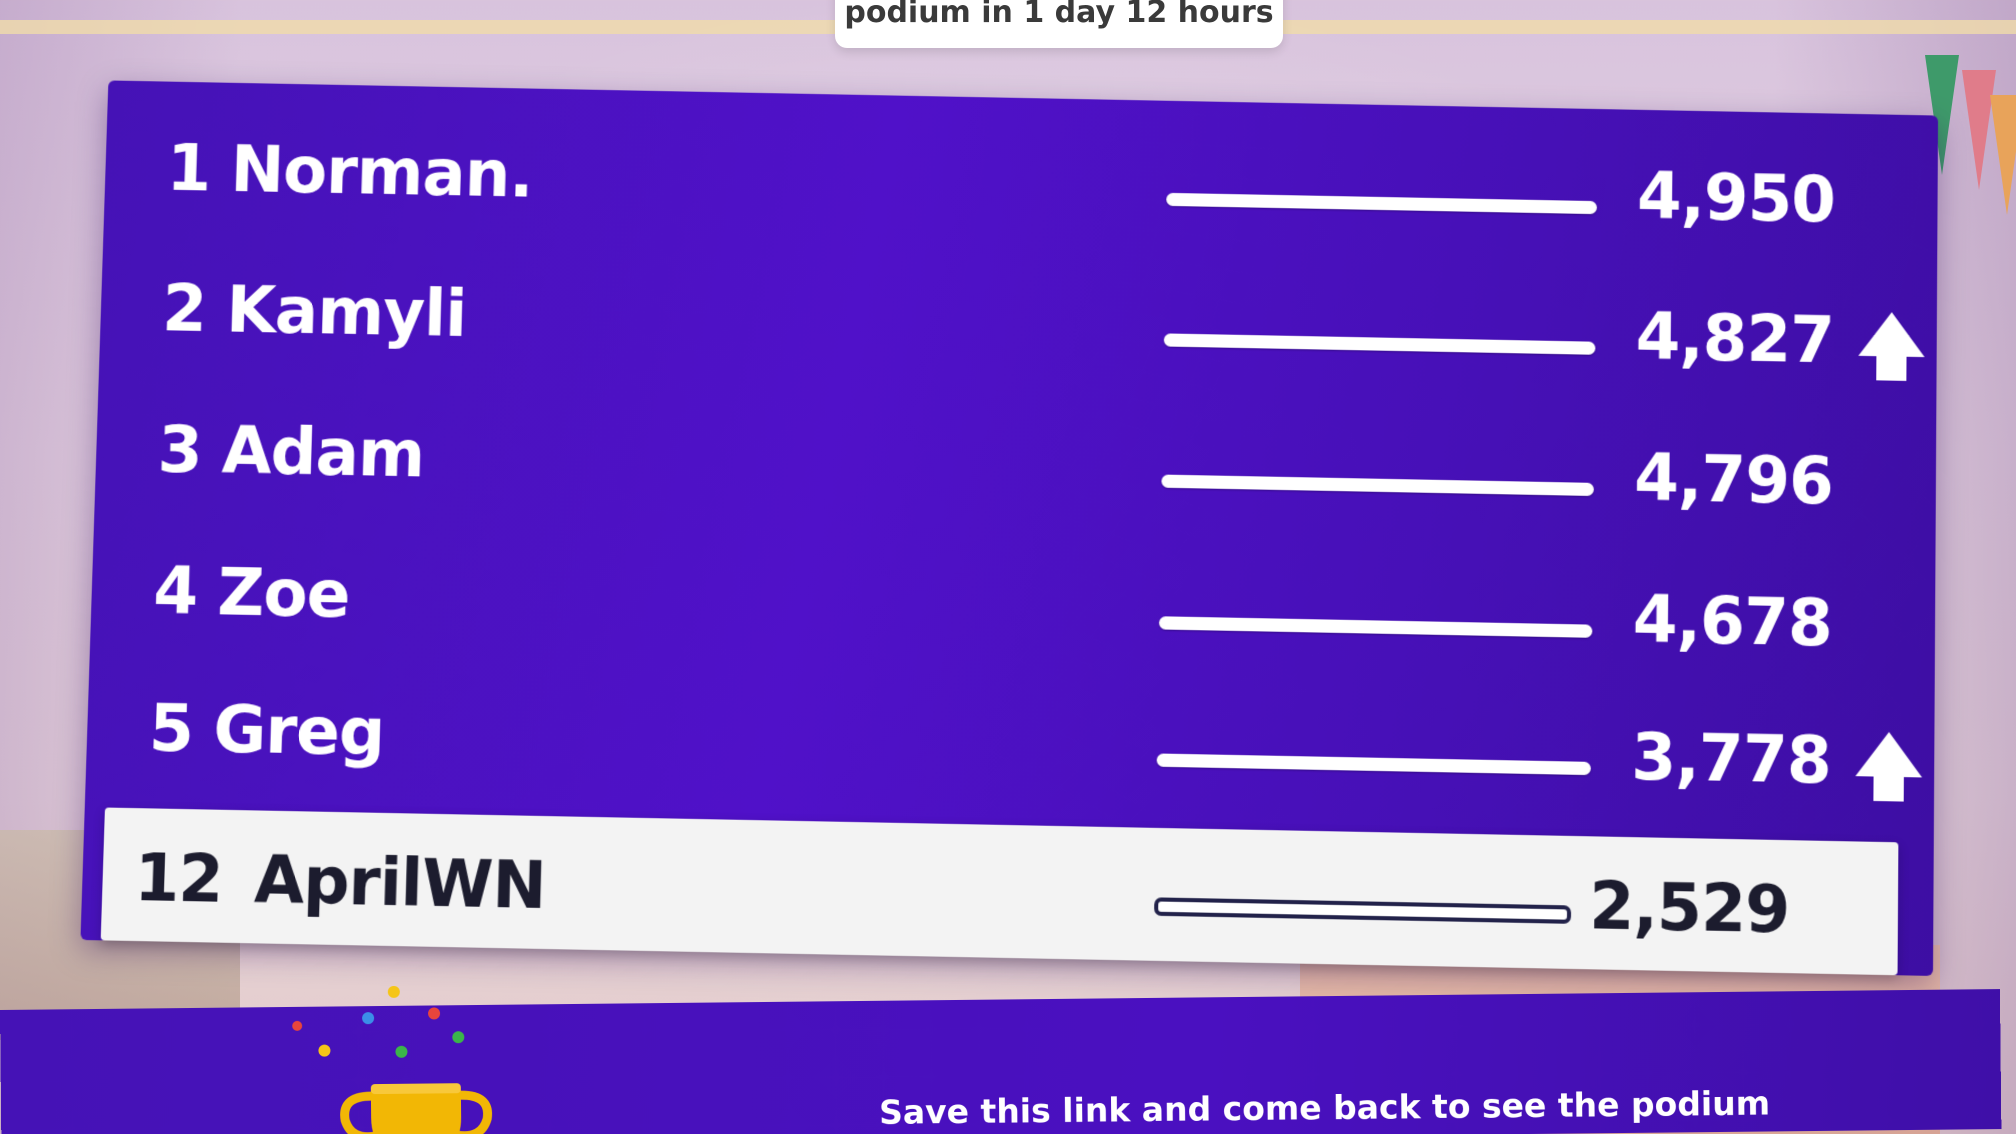 The width and height of the screenshot is (2016, 1134). I want to click on row-score: 4,827, so click(1735, 339).